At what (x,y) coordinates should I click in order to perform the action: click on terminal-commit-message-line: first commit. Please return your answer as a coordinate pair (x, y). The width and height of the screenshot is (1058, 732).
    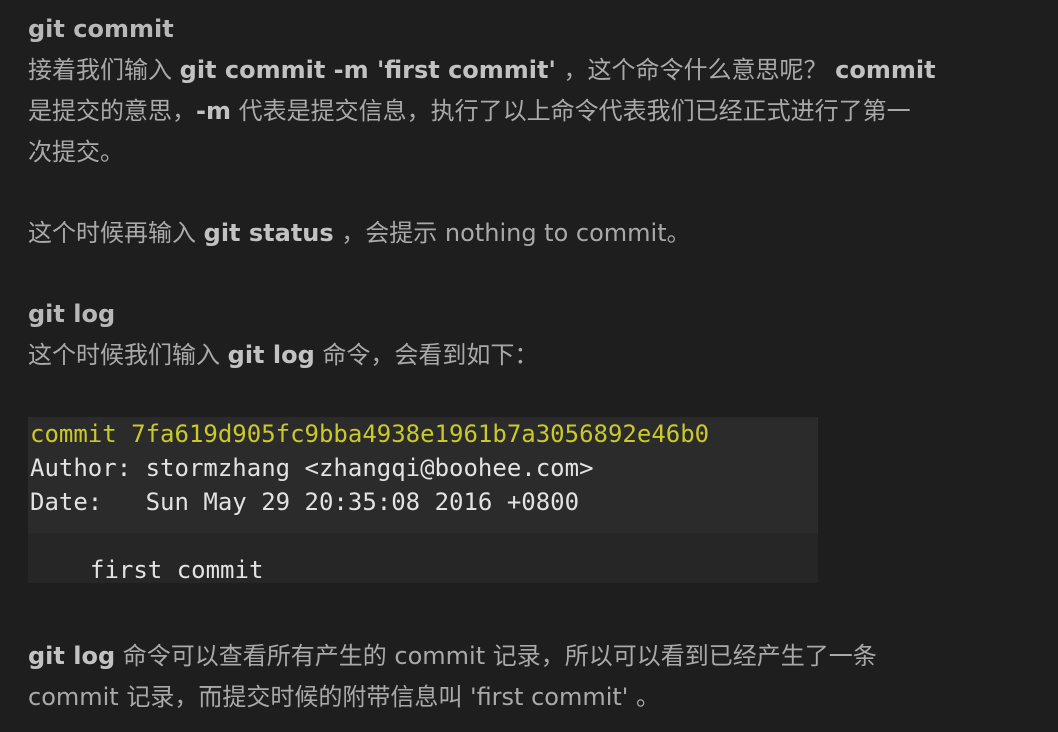
    Looking at the image, I should click on (177, 569).